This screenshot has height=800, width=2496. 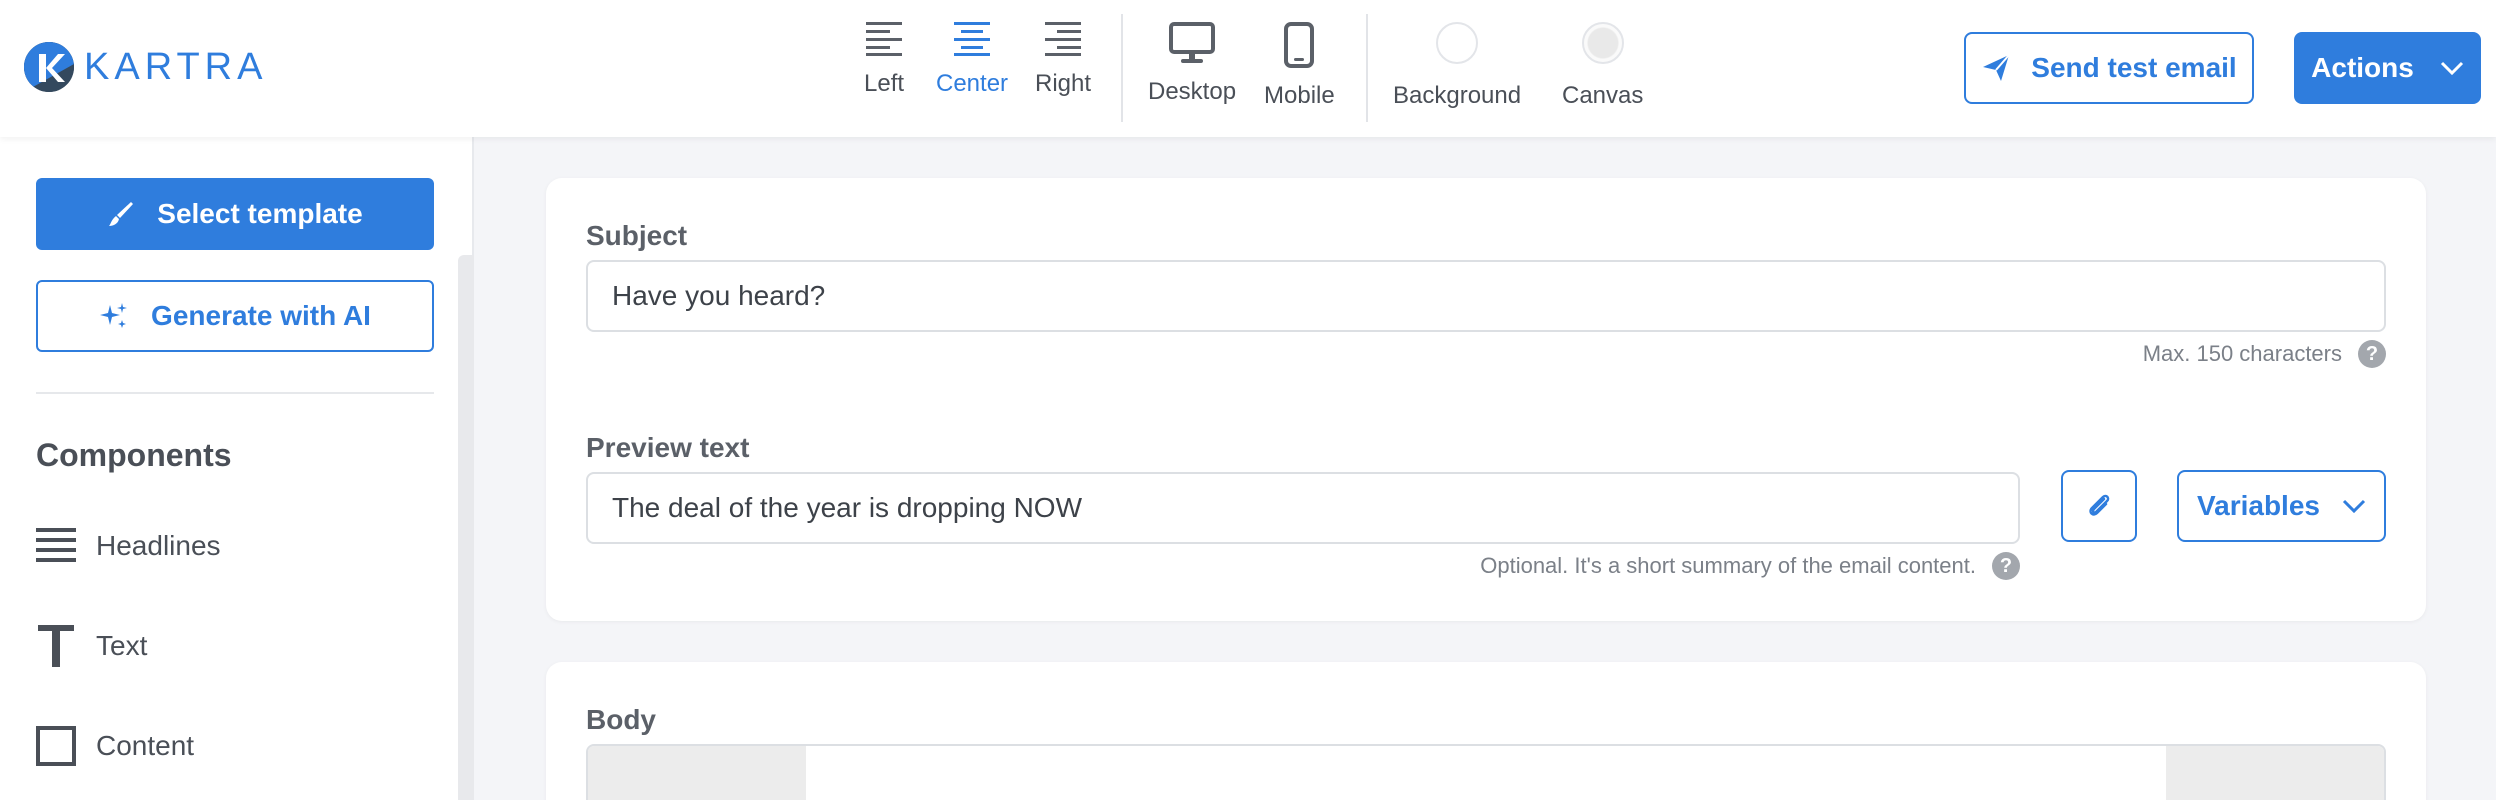 I want to click on body-gutter-right, so click(x=2275, y=773).